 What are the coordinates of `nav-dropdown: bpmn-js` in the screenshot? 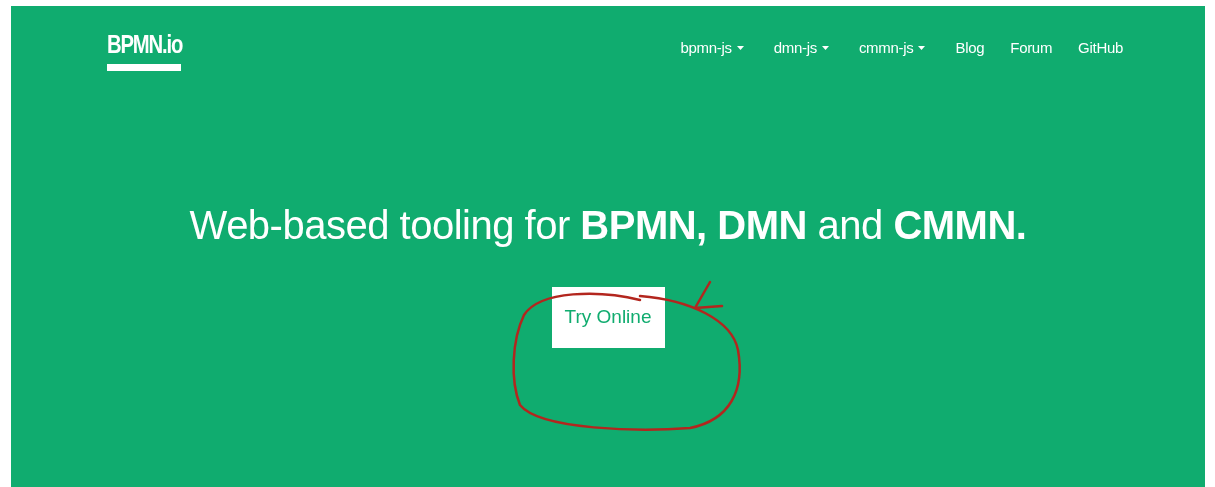 It's located at (712, 48).